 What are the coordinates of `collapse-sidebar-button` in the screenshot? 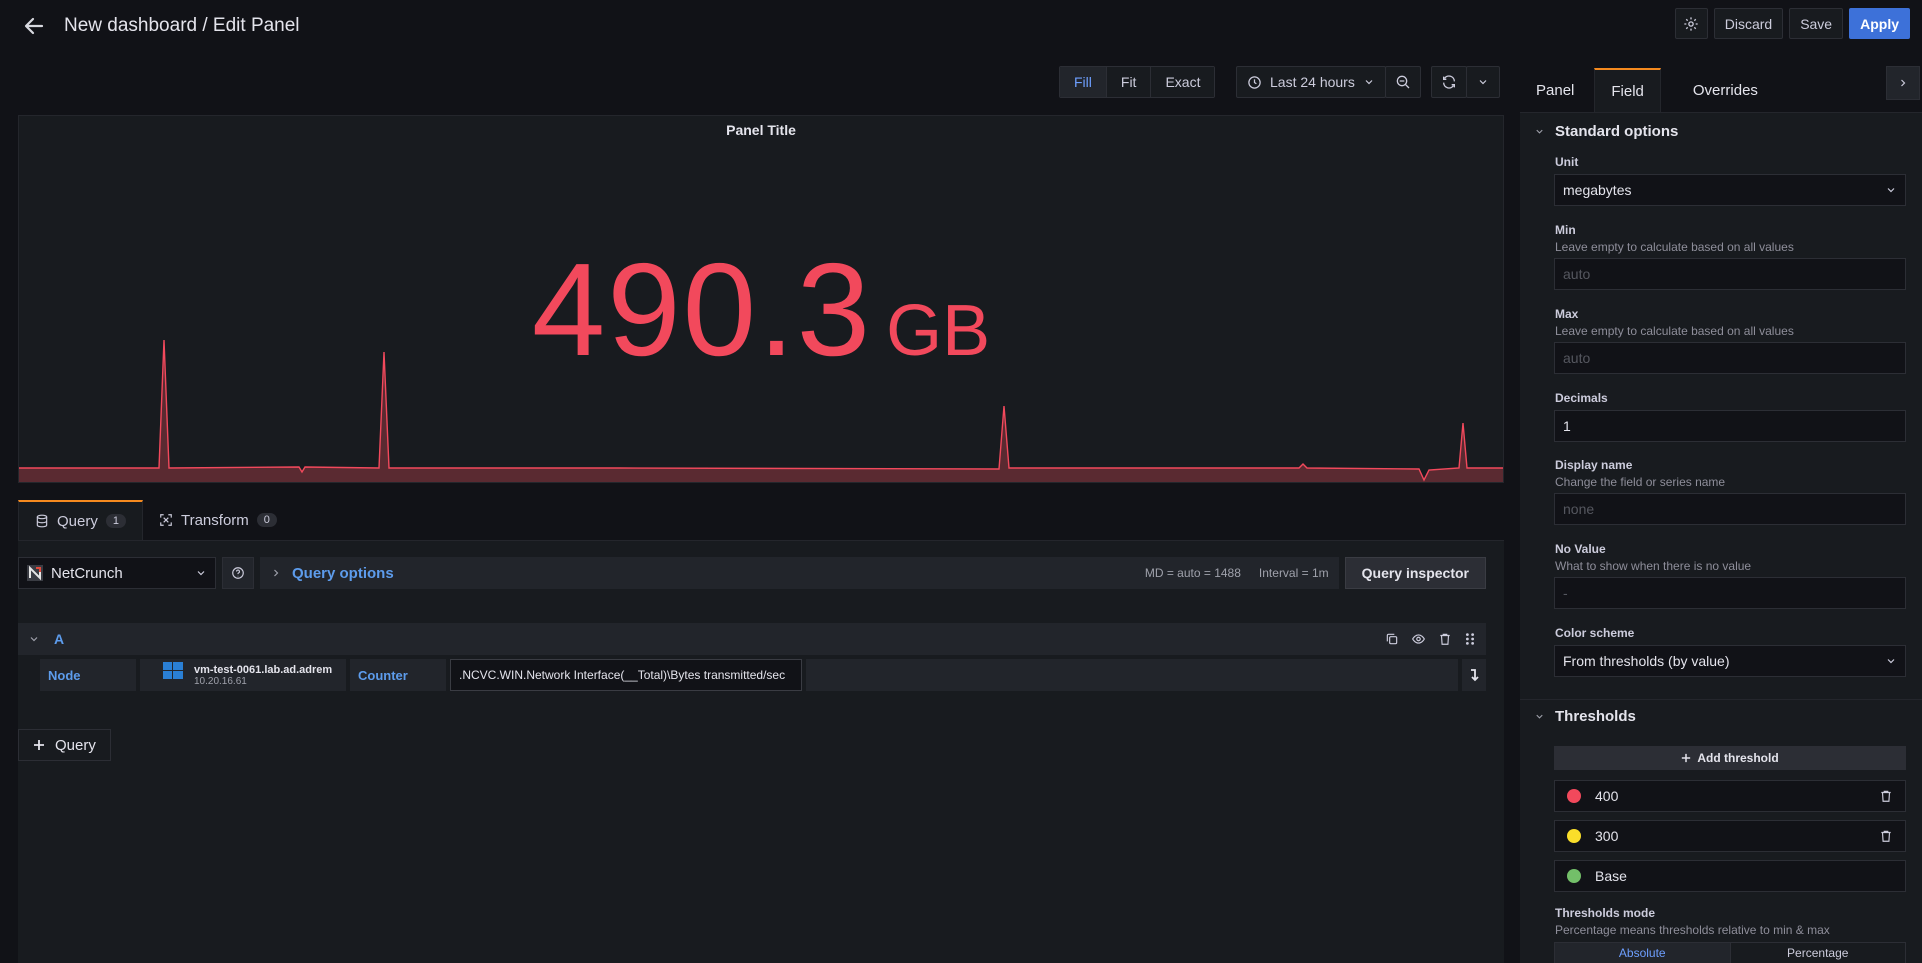 It's located at (1903, 83).